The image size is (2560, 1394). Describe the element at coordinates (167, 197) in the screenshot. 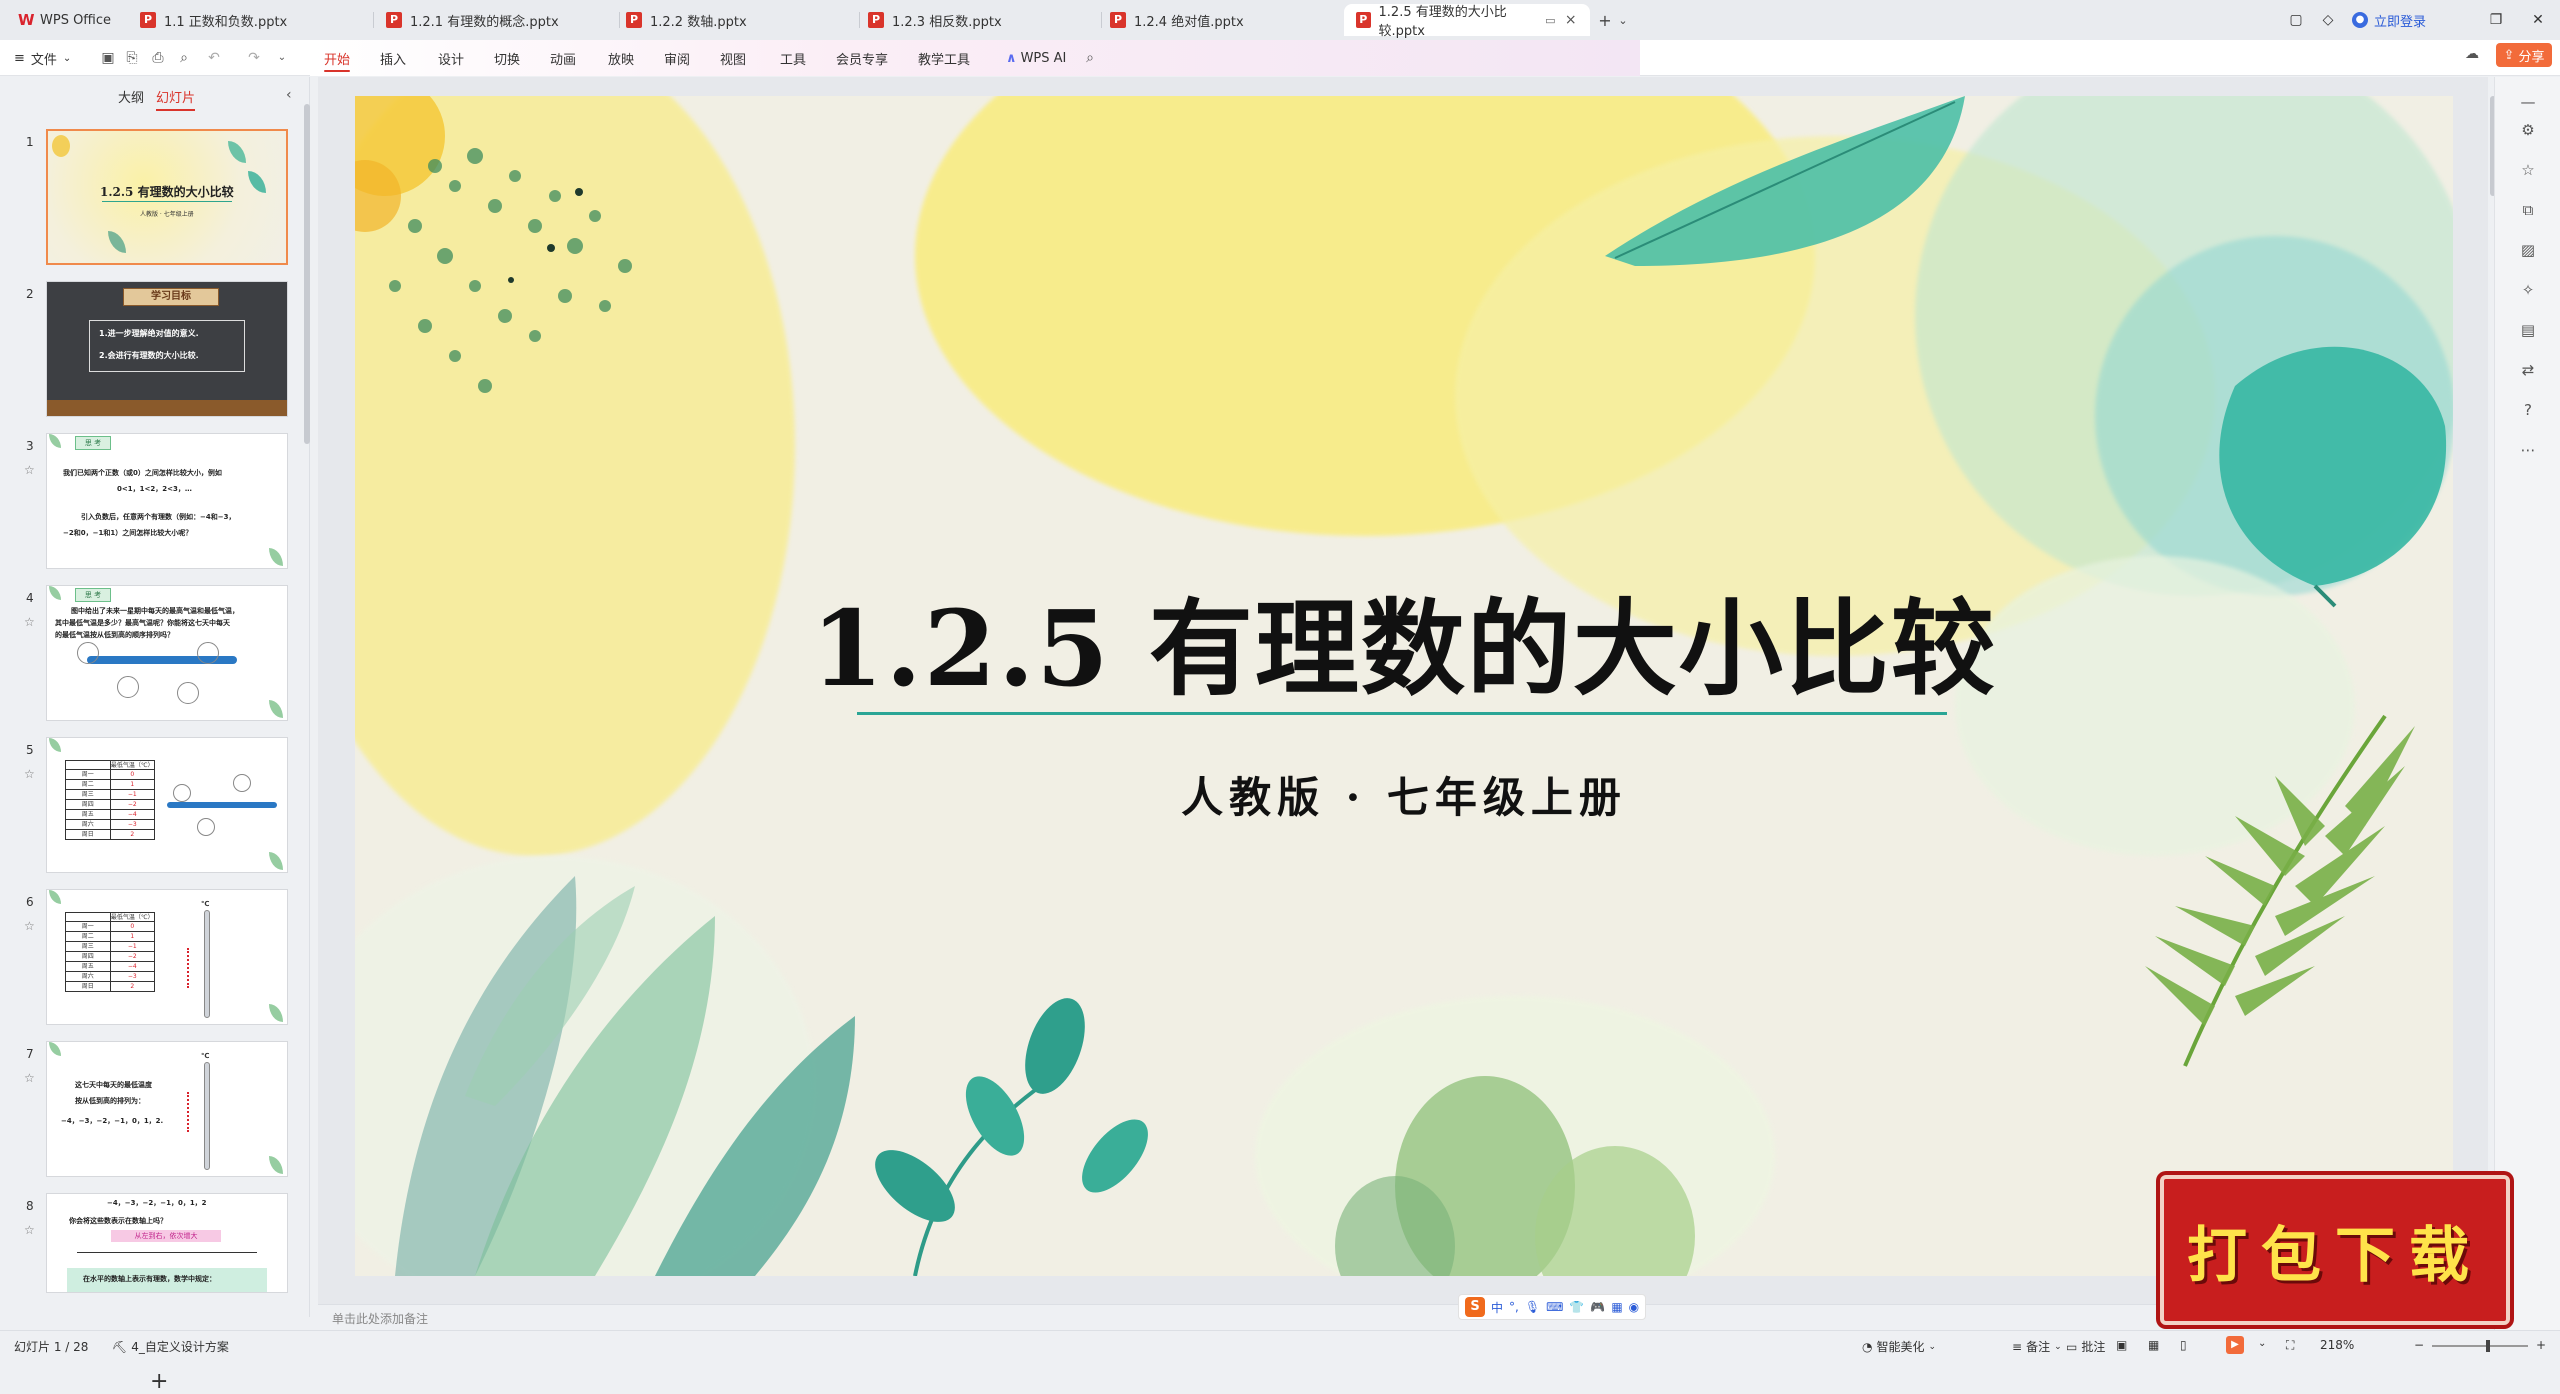

I see `thumbnail-image: 1.2.5 有理数的大小比较 人教版 · 七年级上册` at that location.